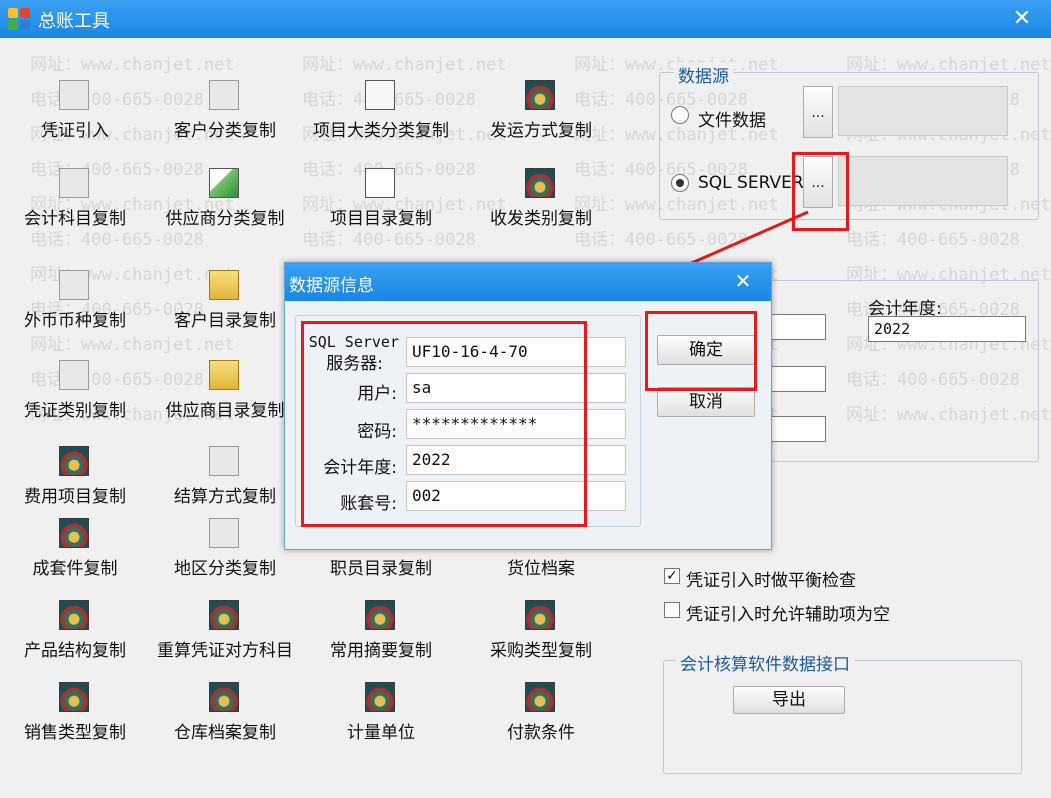  Describe the element at coordinates (75, 481) in the screenshot. I see `tool-item: 费用项目复制` at that location.